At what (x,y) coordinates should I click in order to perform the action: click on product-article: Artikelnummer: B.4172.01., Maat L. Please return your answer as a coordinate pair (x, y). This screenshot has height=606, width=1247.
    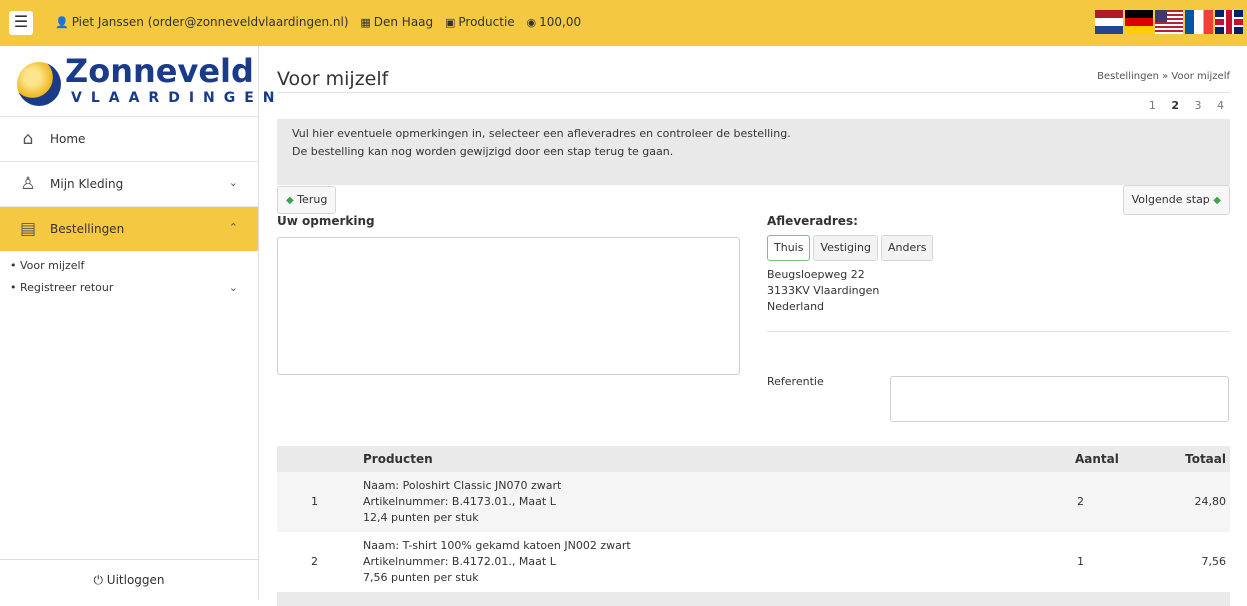
    Looking at the image, I should click on (459, 561).